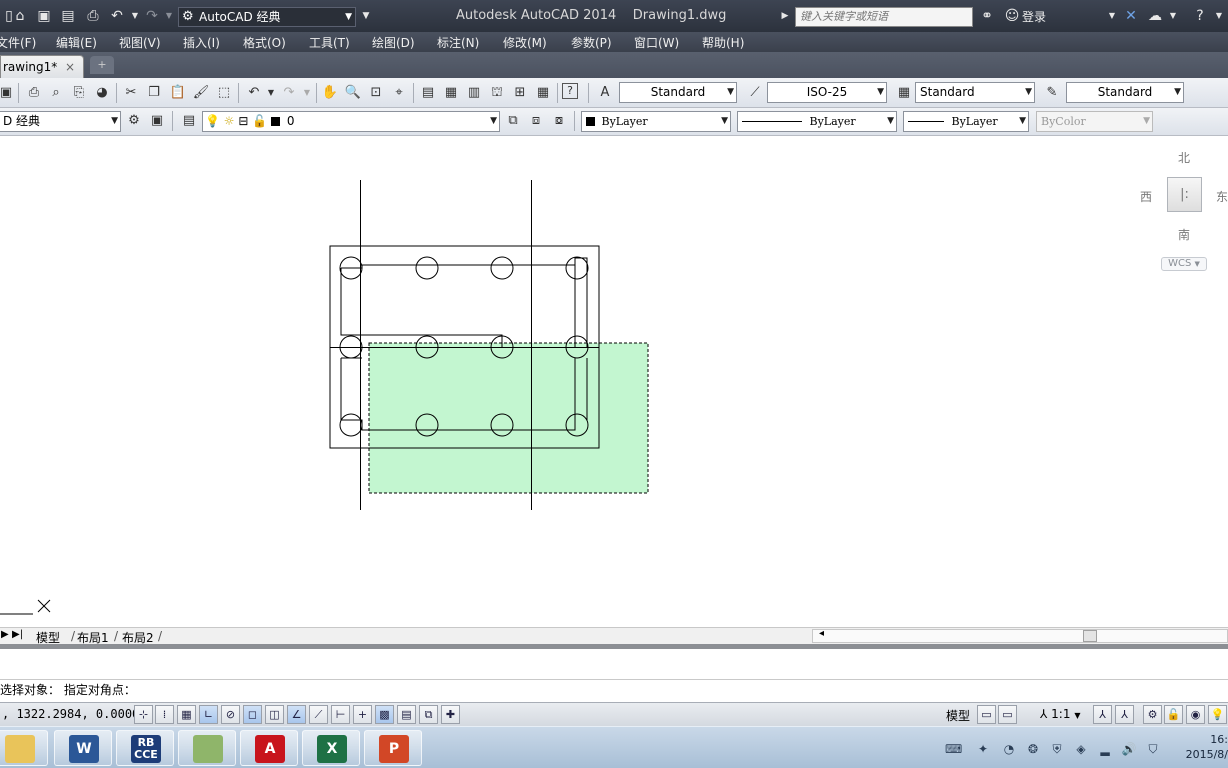  Describe the element at coordinates (208, 714) in the screenshot. I see `ortho-mode-icon: ∟` at that location.